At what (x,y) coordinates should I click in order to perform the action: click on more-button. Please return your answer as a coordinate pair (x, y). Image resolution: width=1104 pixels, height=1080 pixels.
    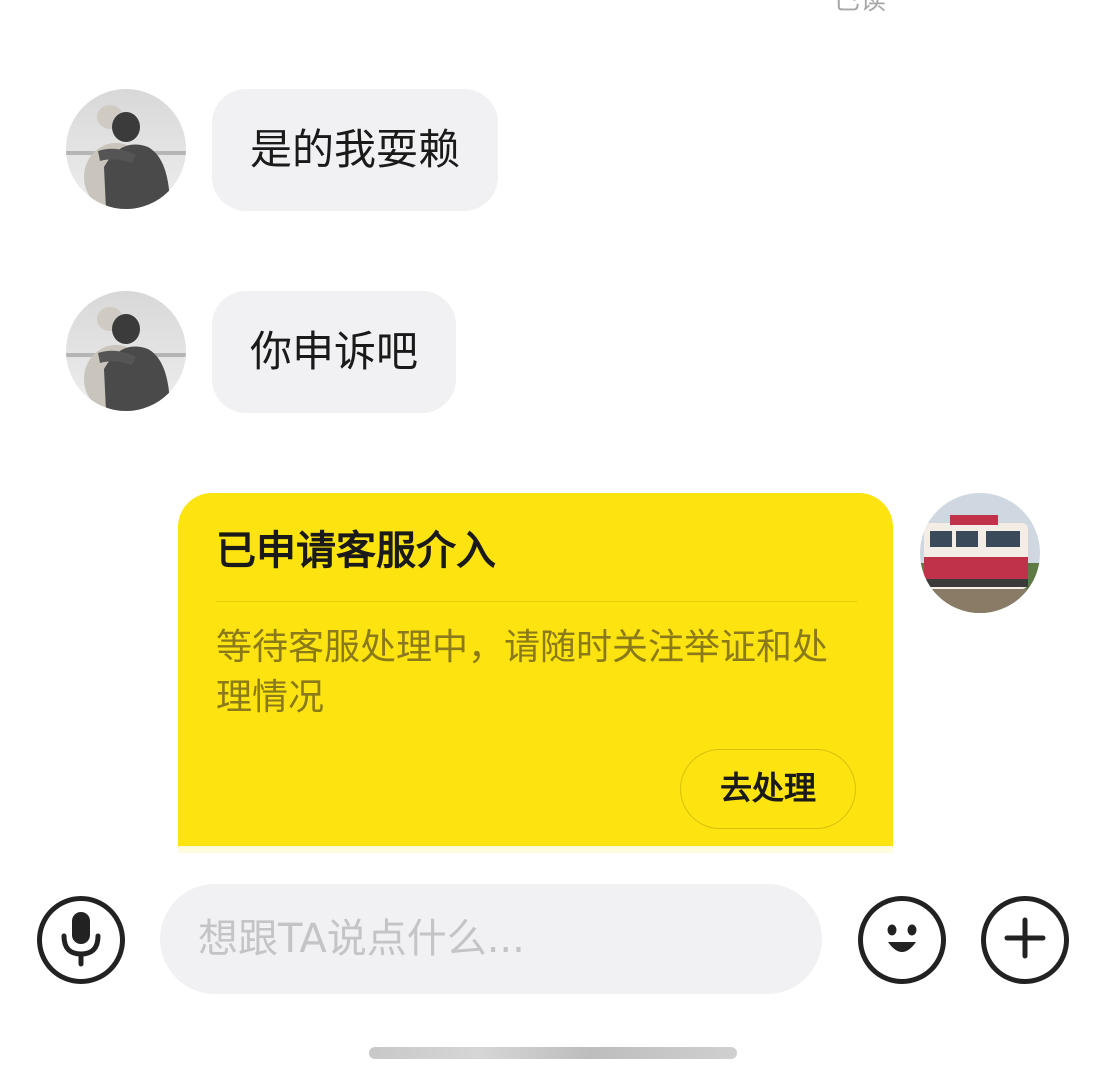
    Looking at the image, I should click on (1025, 940).